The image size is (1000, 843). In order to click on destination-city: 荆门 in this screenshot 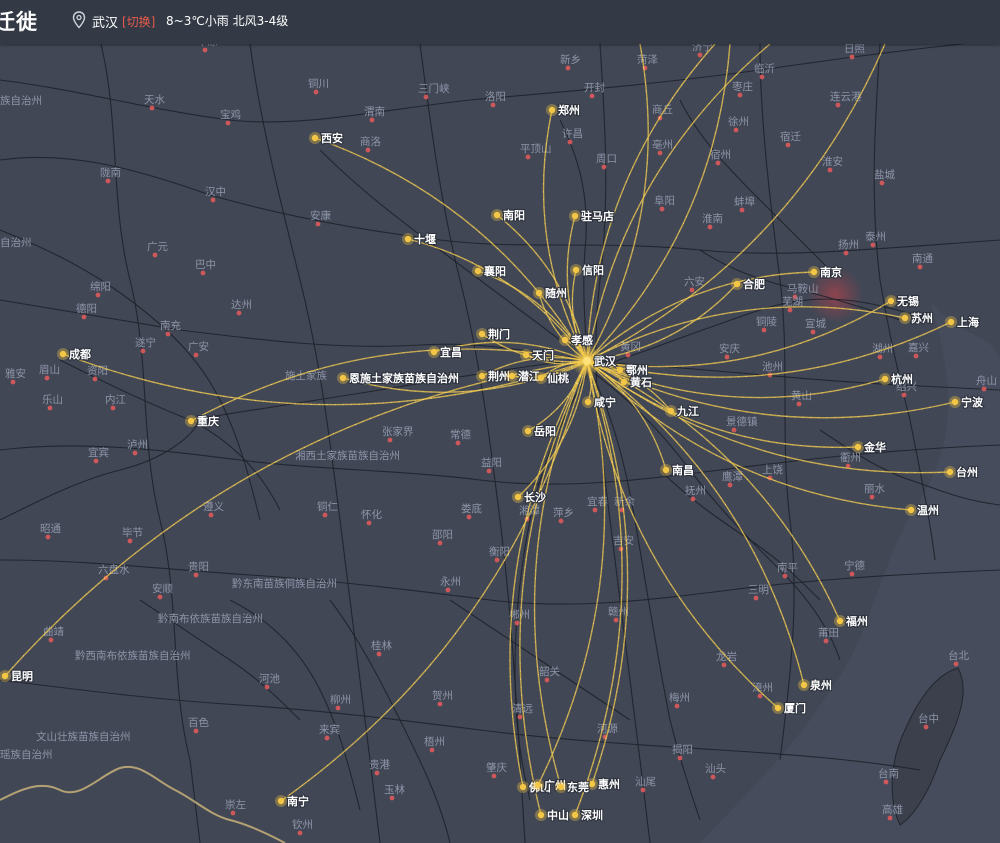, I will do `click(493, 334)`.